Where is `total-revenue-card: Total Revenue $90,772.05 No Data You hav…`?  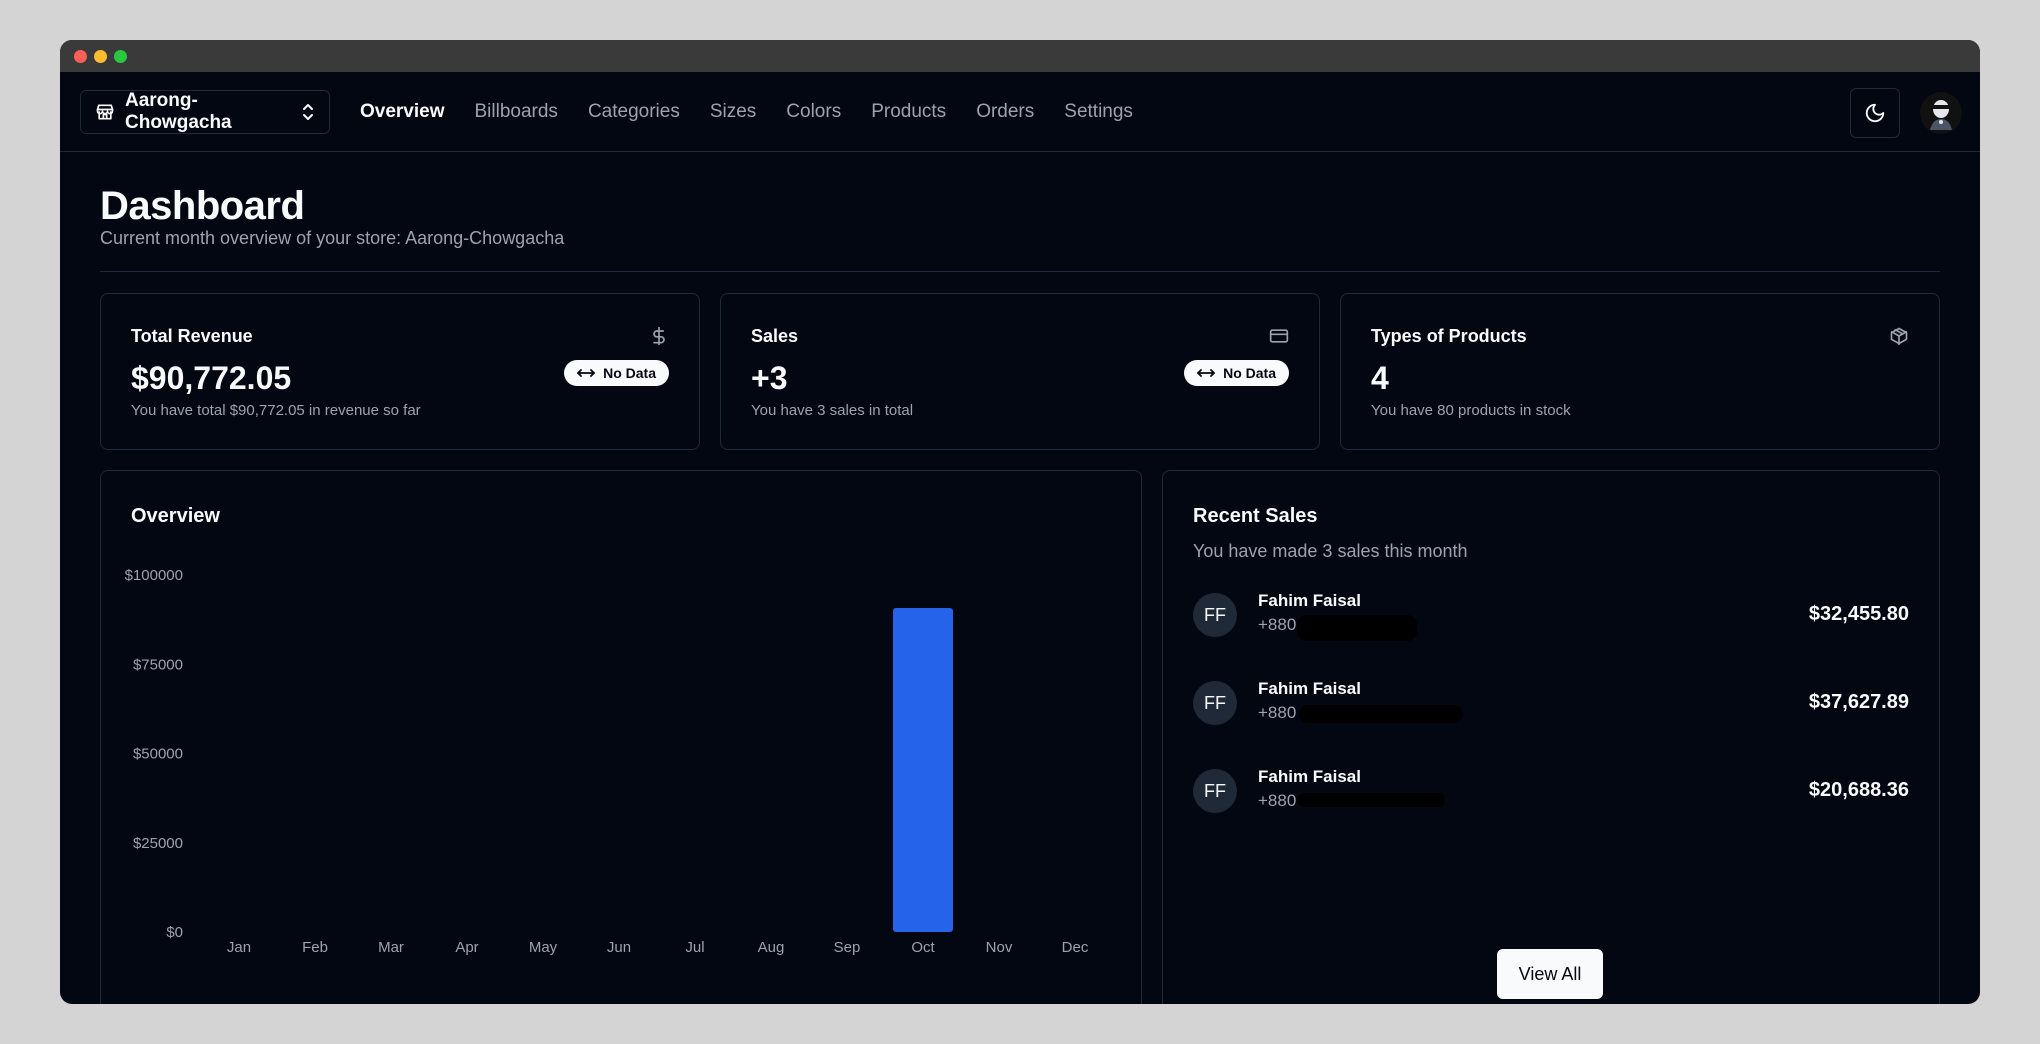
total-revenue-card: Total Revenue $90,772.05 No Data You hav… is located at coordinates (400, 371).